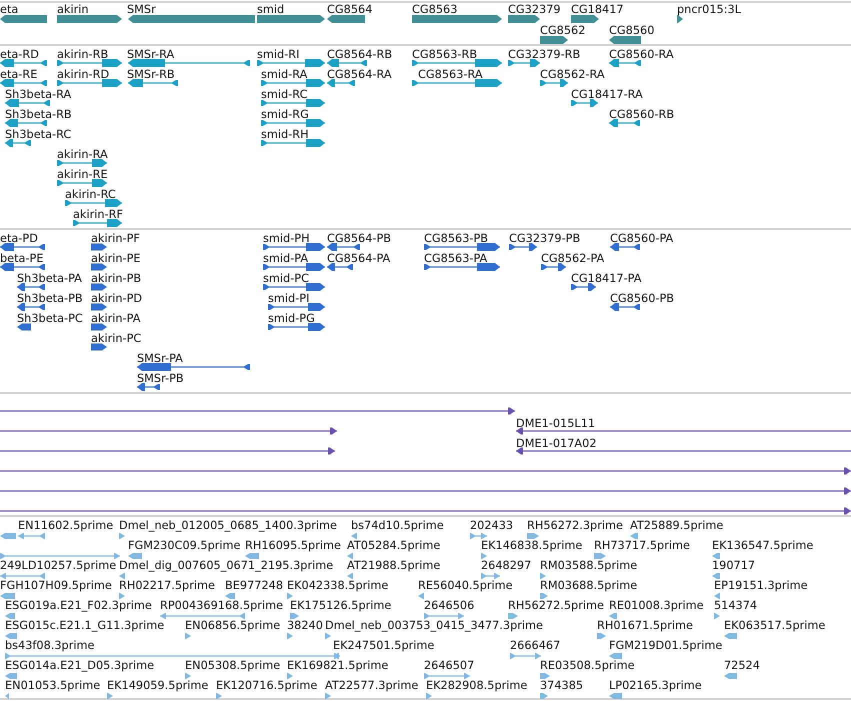  I want to click on feature-label: 249LD10257.5prime, so click(58, 565).